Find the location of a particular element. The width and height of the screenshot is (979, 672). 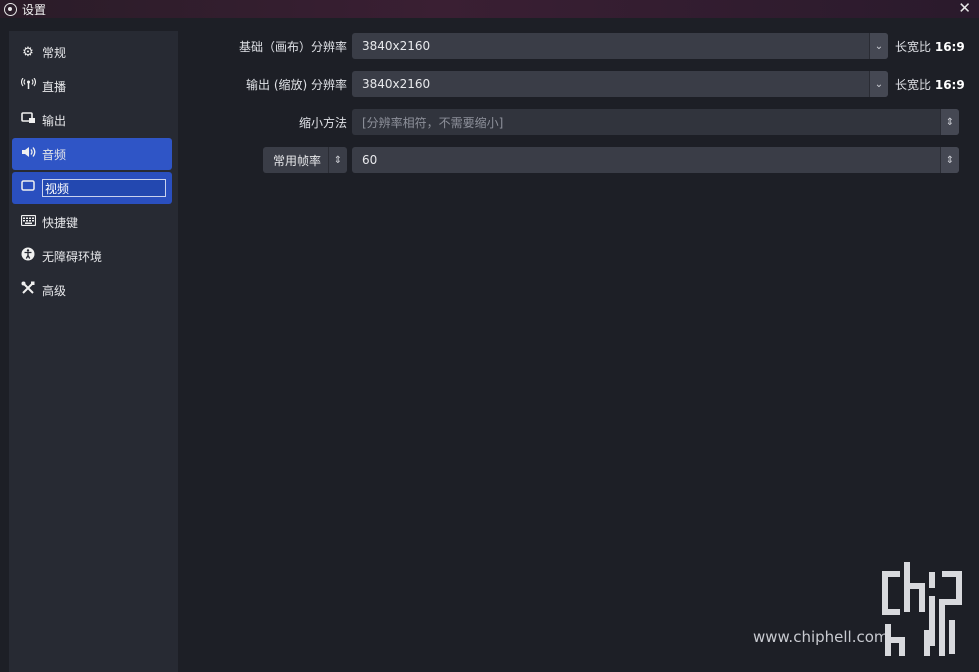

base-resolution-label: 基础（画布）分辨率 is located at coordinates (292, 47).